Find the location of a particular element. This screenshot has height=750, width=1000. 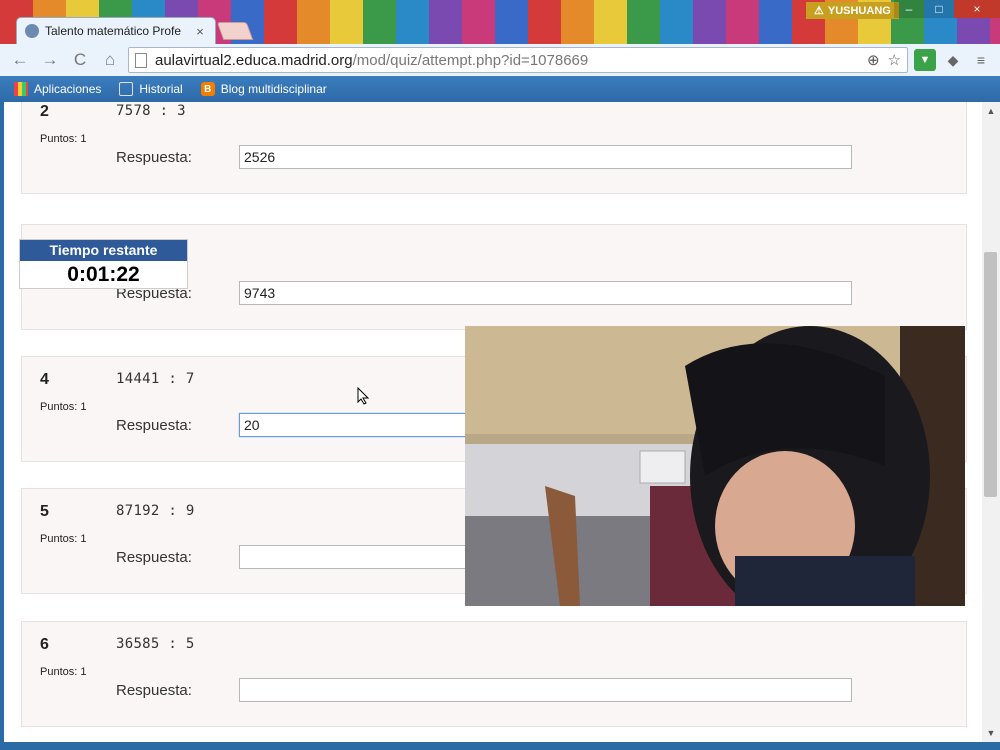

bookmark-blog: B Blog multidisciplinar is located at coordinates (263, 89).